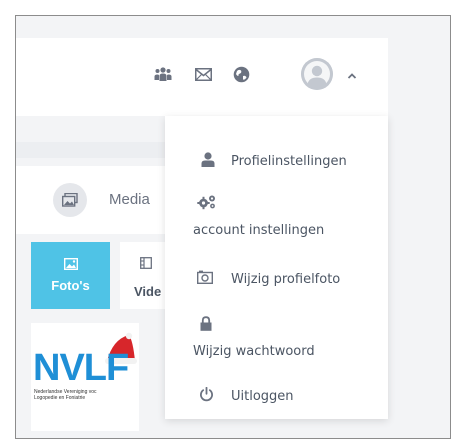 Image resolution: width=465 pixels, height=448 pixels. I want to click on tab-video-label: Vide, so click(148, 291).